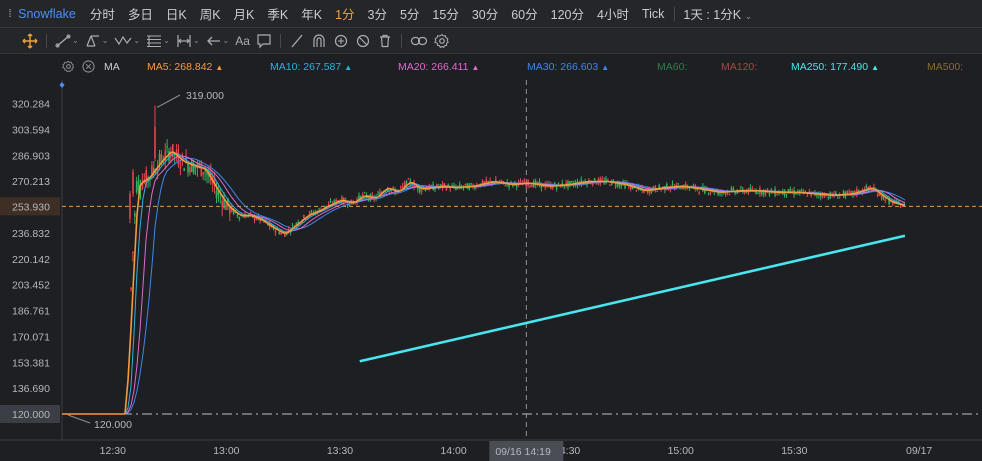  What do you see at coordinates (377, 13) in the screenshot?
I see `period-tab: 3分` at bounding box center [377, 13].